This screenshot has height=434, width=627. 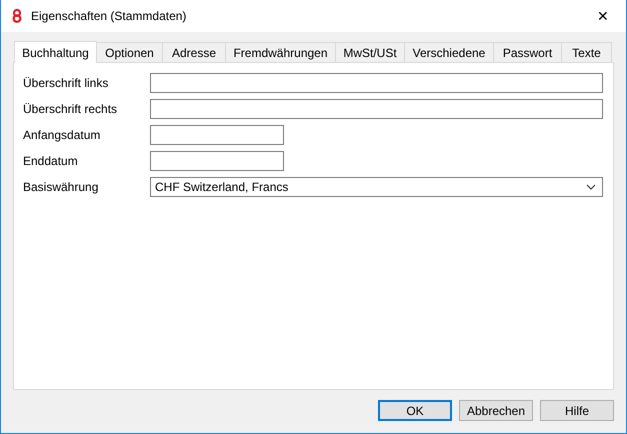 I want to click on field-label: Überschrift rechts, so click(x=70, y=109).